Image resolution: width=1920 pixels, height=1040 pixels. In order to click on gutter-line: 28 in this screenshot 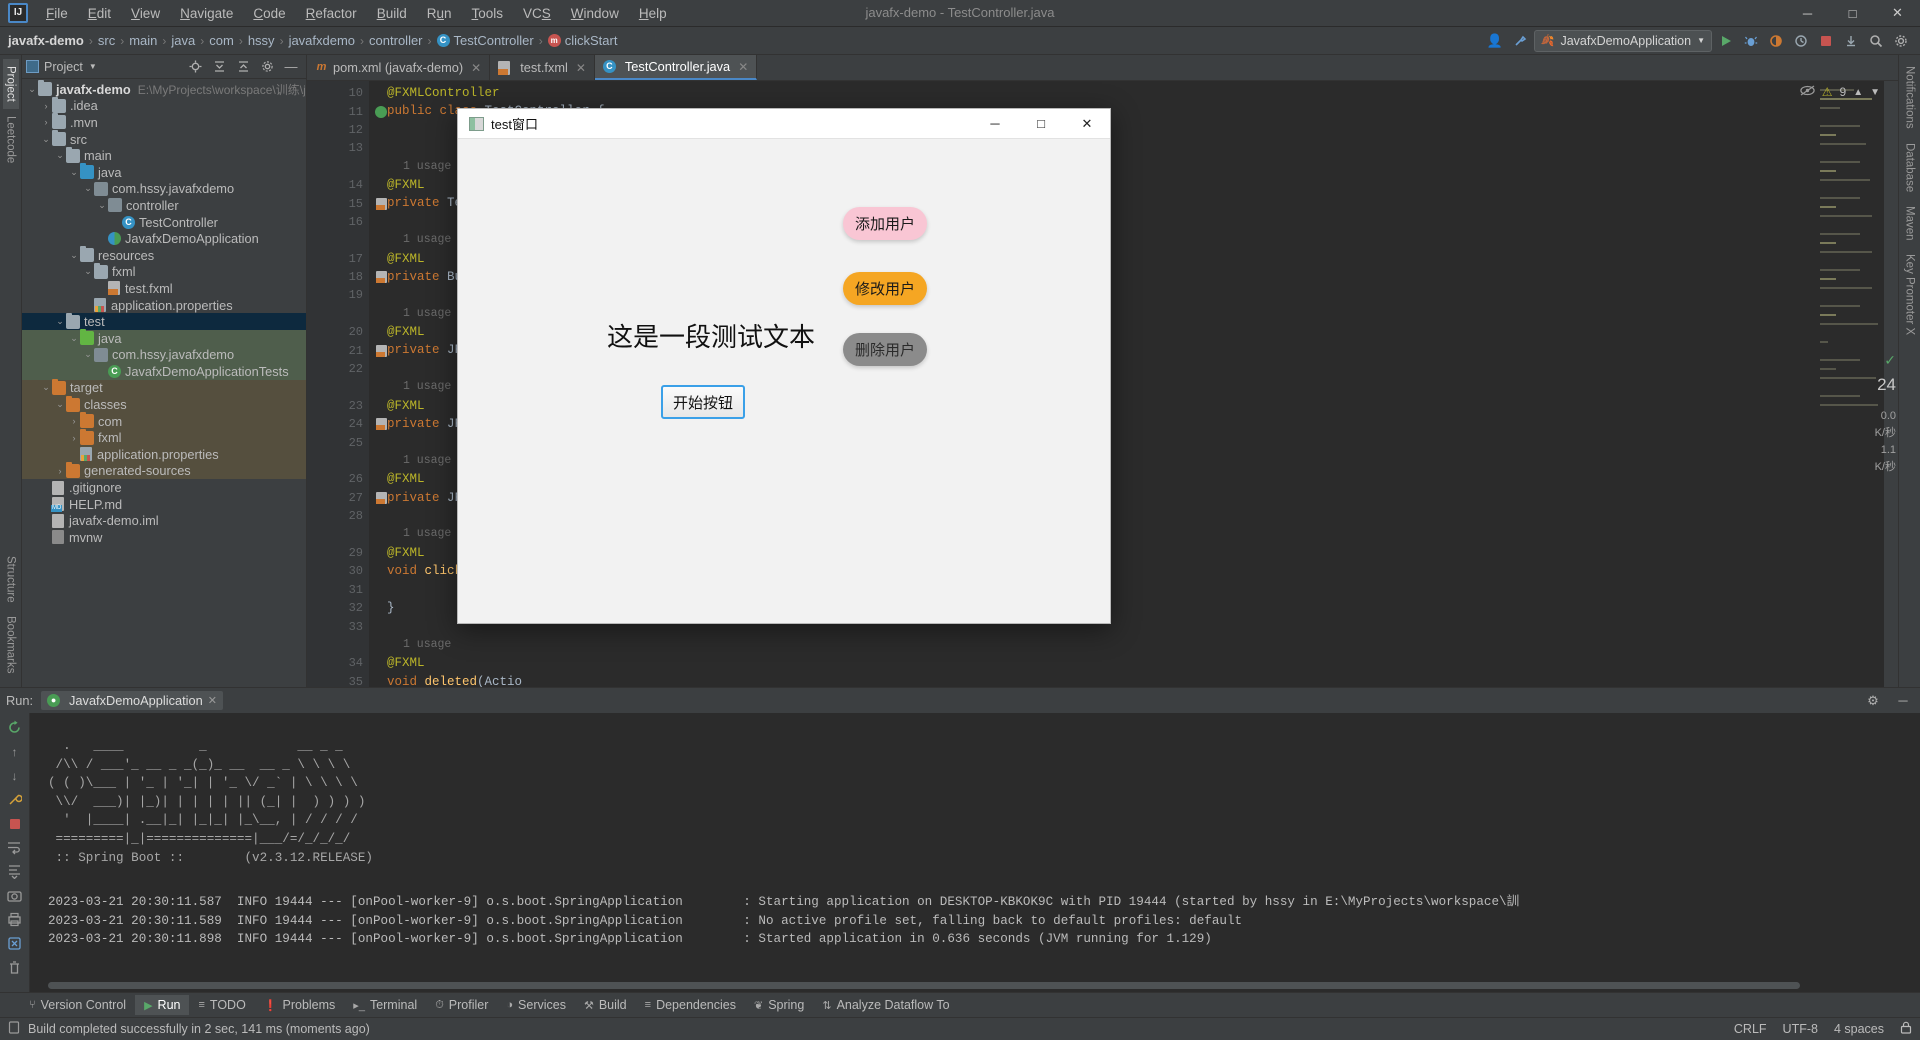, I will do `click(338, 516)`.